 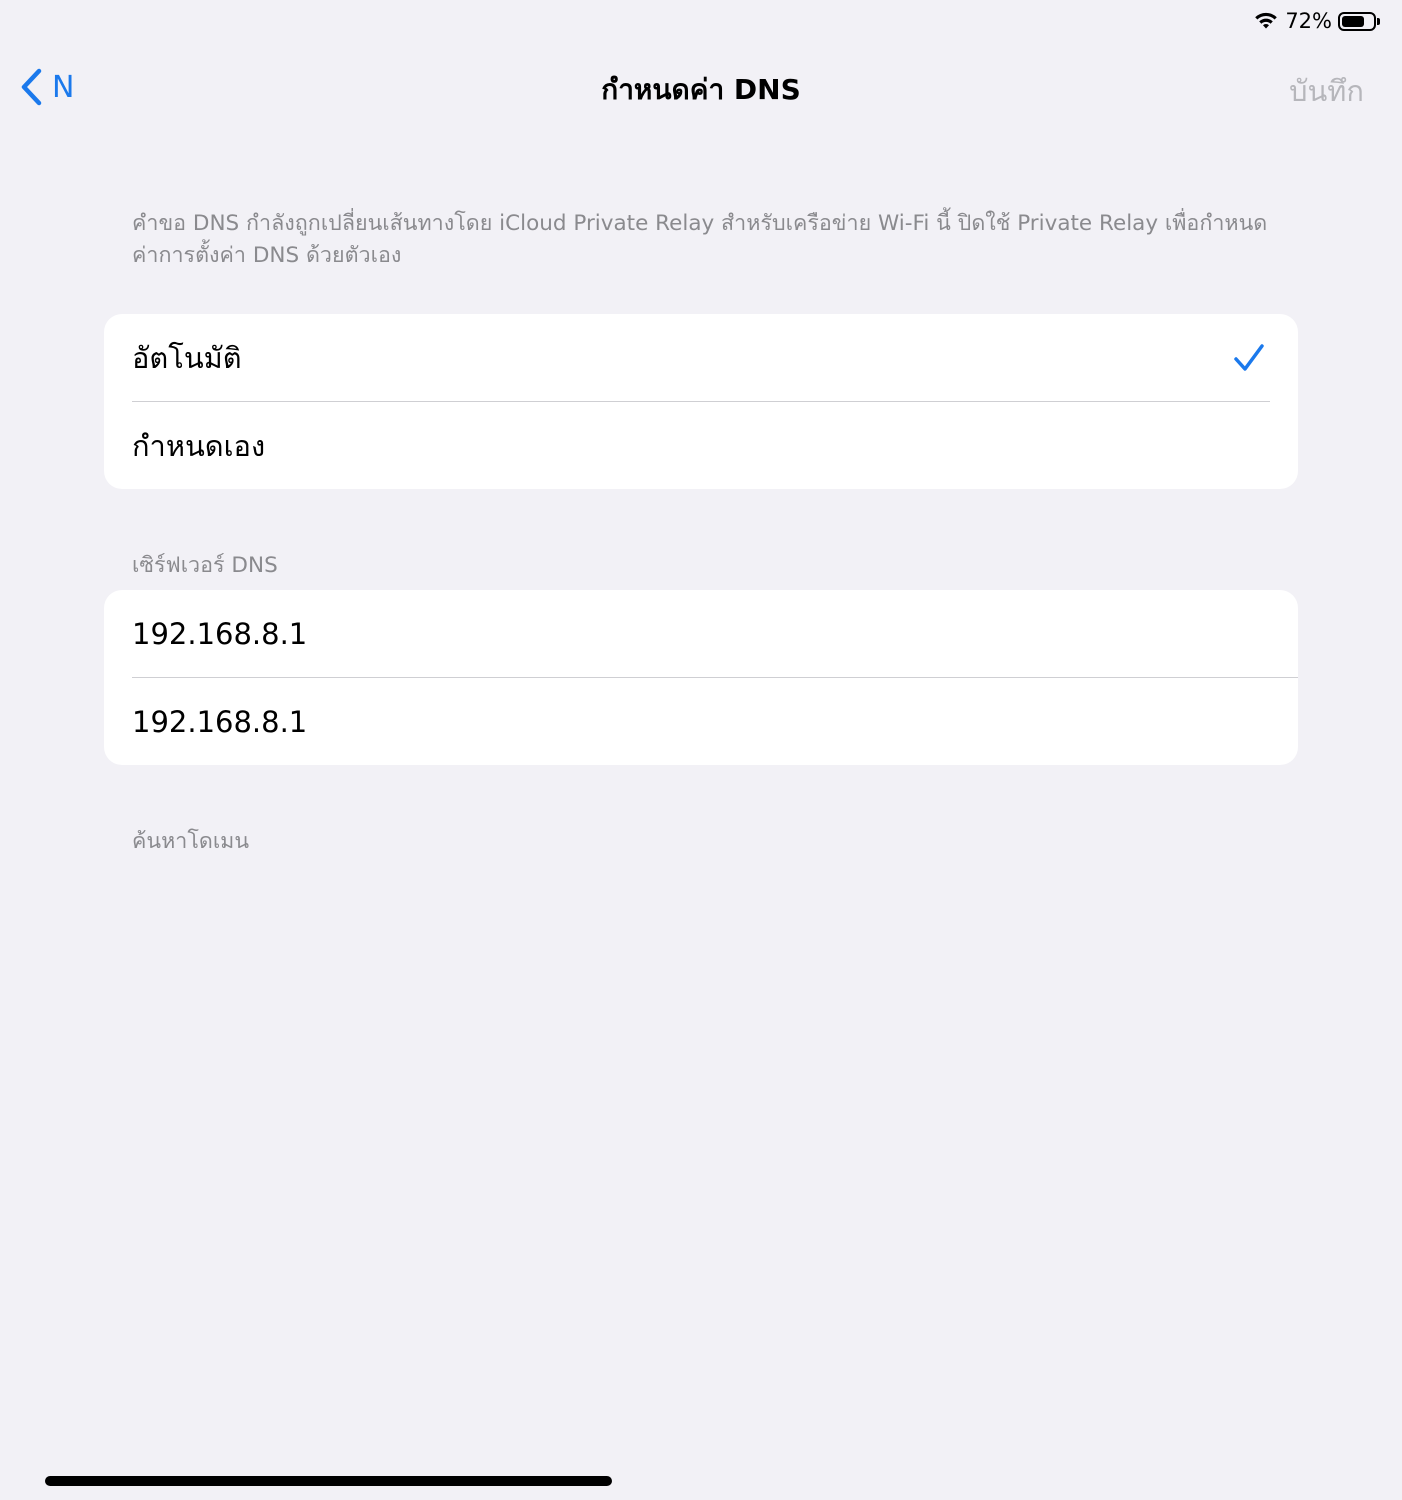 What do you see at coordinates (199, 445) in the screenshot?
I see `option-manual-label: กำหนดเอง` at bounding box center [199, 445].